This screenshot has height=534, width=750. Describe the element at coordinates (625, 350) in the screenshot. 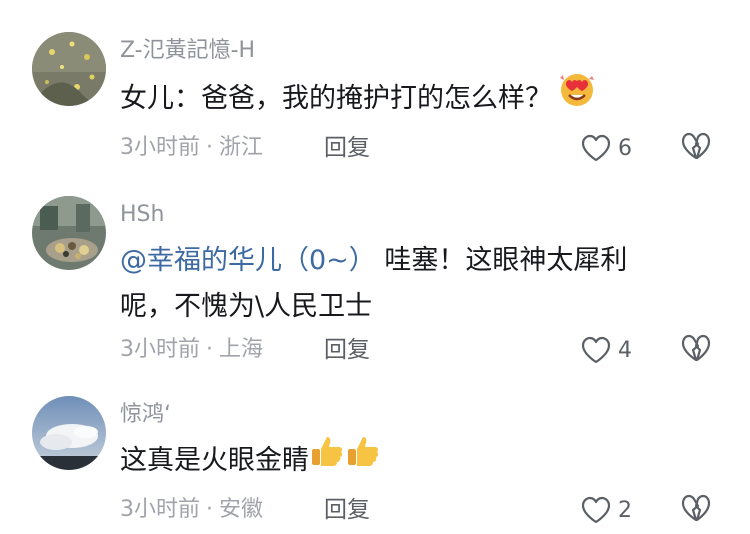

I see `like-count: 4` at that location.